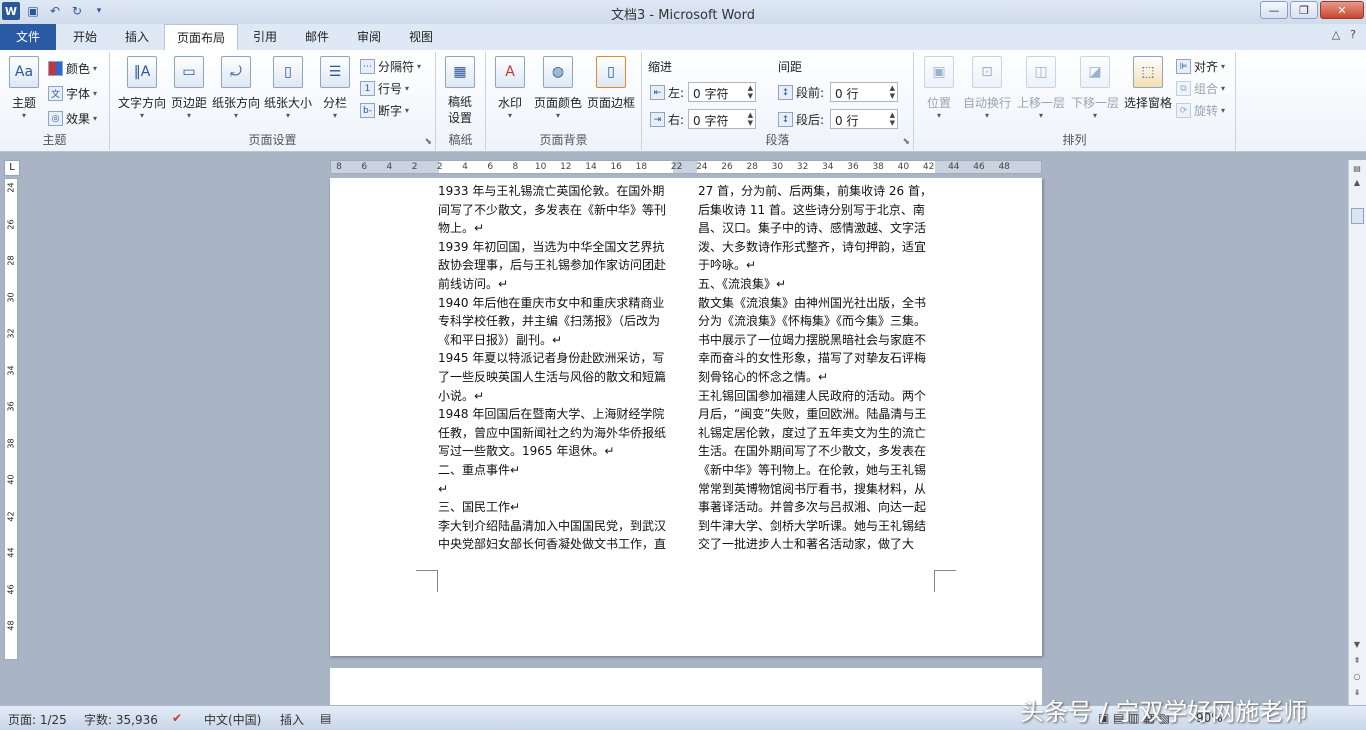 The width and height of the screenshot is (1366, 730). What do you see at coordinates (28, 37) in the screenshot?
I see `tab-file: 文件` at bounding box center [28, 37].